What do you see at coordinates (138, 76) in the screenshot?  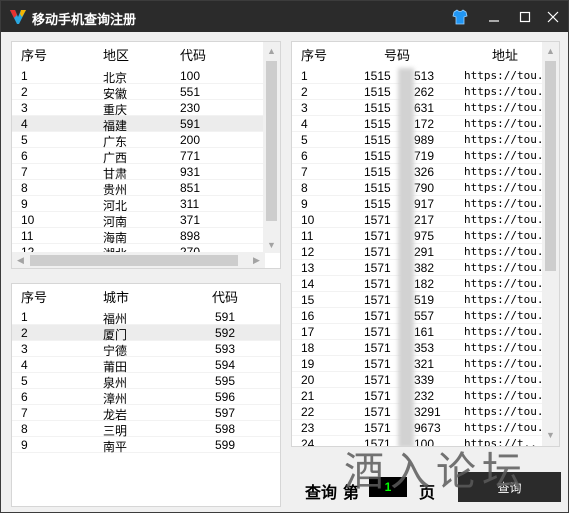 I see `table-row: 1 北京 100` at bounding box center [138, 76].